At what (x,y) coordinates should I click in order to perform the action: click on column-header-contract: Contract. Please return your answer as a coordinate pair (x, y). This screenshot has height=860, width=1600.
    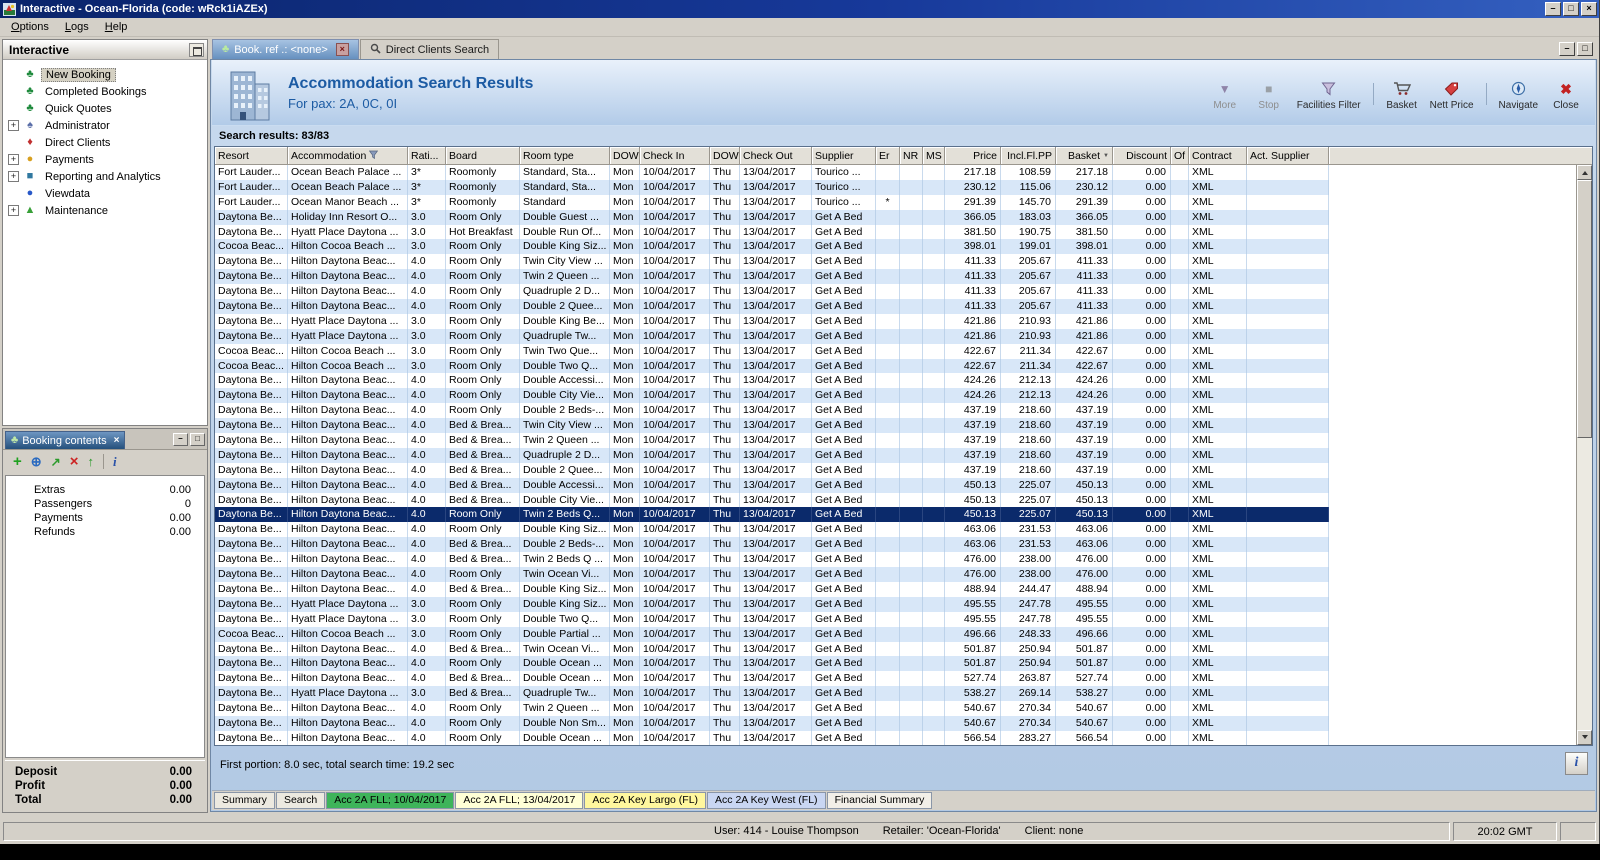
    Looking at the image, I should click on (1218, 156).